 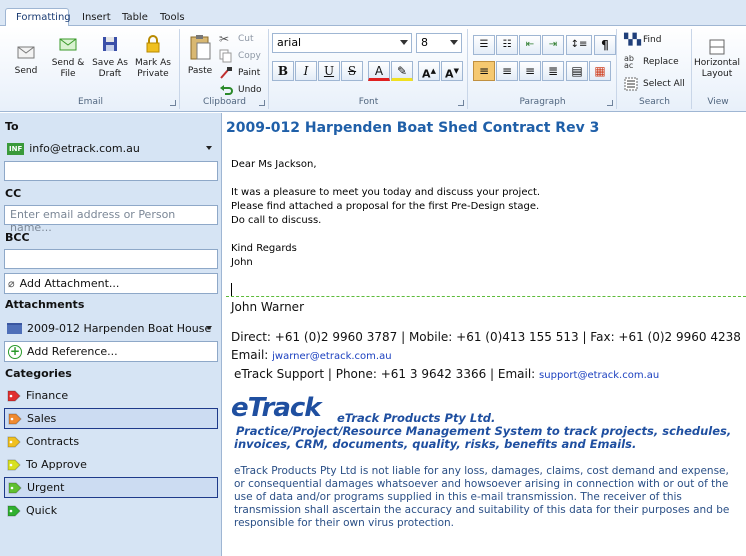 What do you see at coordinates (352, 71) in the screenshot?
I see `strikethrough-button: S` at bounding box center [352, 71].